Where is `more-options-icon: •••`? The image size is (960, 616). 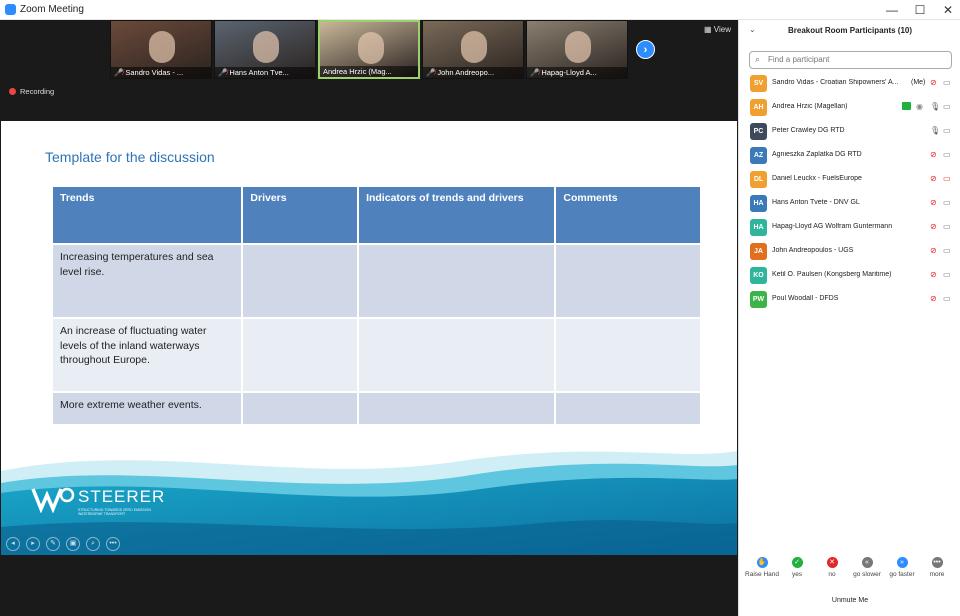 more-options-icon: ••• is located at coordinates (113, 544).